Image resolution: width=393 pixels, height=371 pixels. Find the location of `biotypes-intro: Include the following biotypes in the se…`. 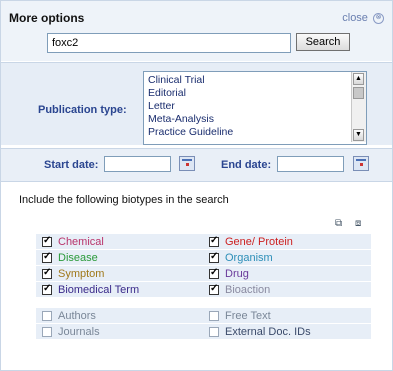

biotypes-intro: Include the following biotypes in the se… is located at coordinates (124, 200).